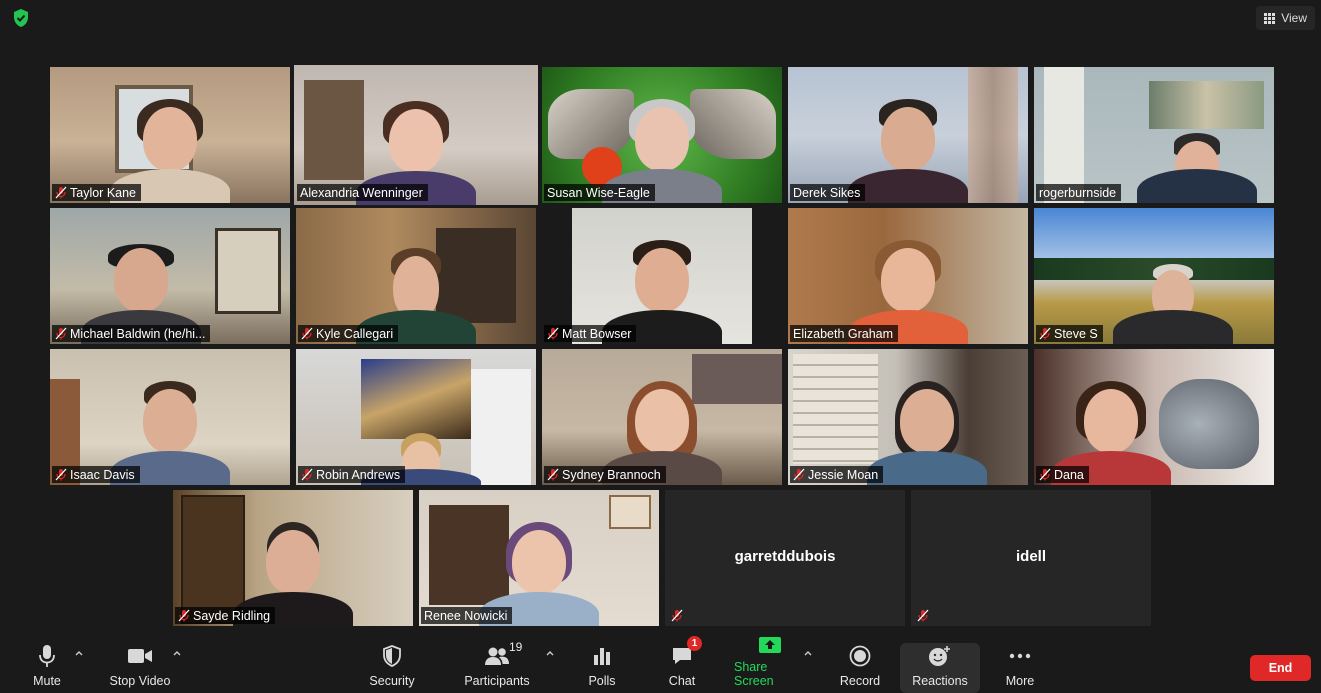  What do you see at coordinates (1064, 135) in the screenshot?
I see `curtain` at bounding box center [1064, 135].